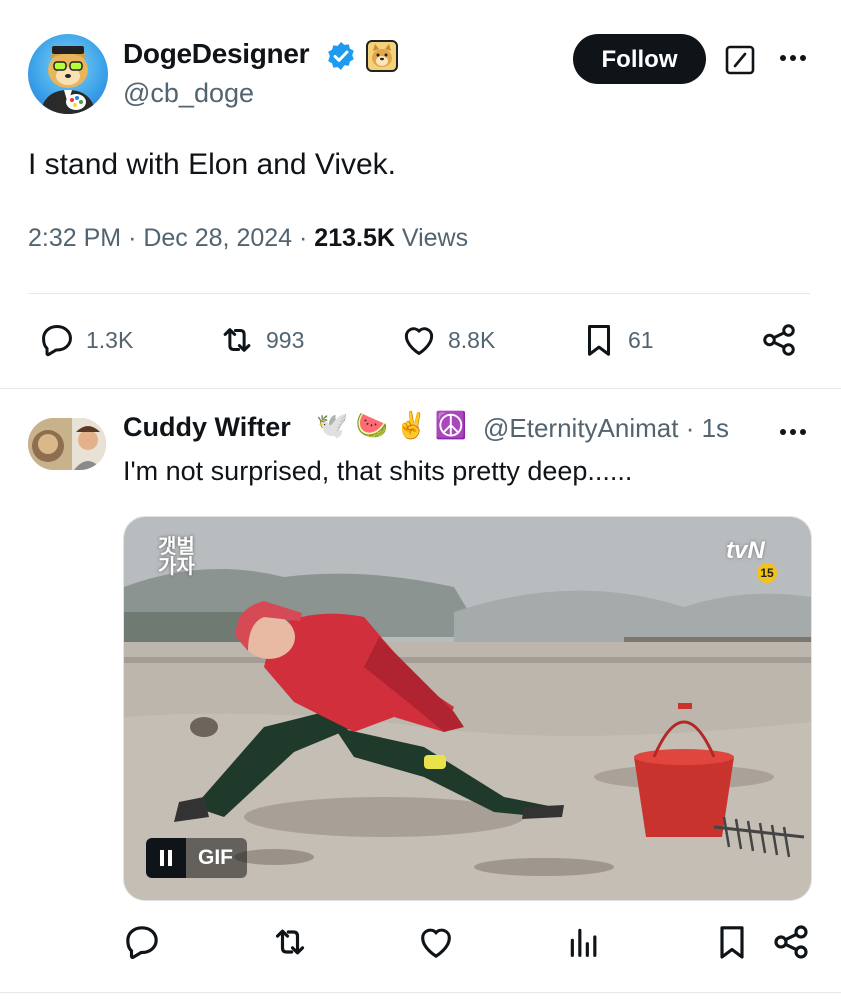  Describe the element at coordinates (641, 339) in the screenshot. I see `bookmark-count: 61` at that location.